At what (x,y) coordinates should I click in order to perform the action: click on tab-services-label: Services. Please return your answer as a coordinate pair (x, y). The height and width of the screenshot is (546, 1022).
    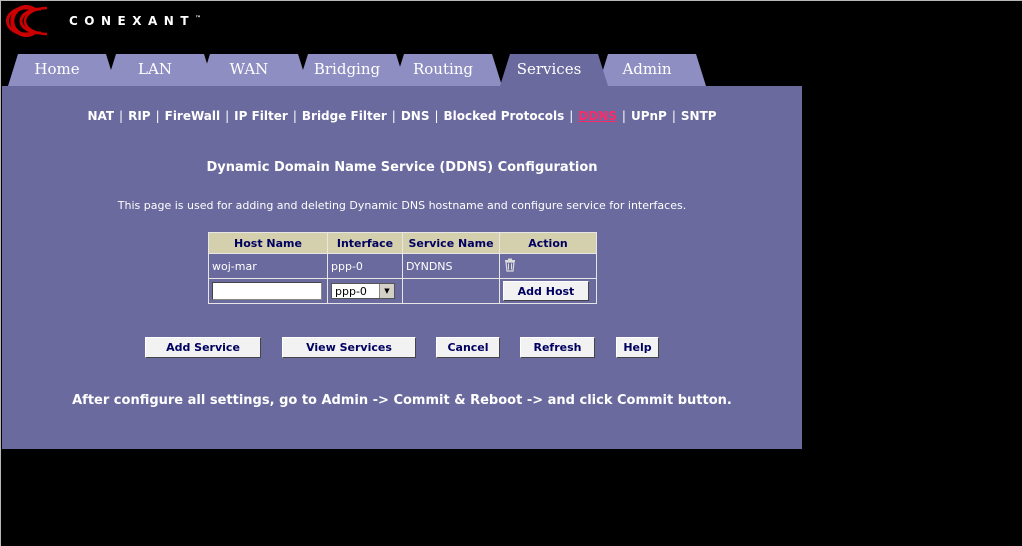
    Looking at the image, I should click on (549, 69).